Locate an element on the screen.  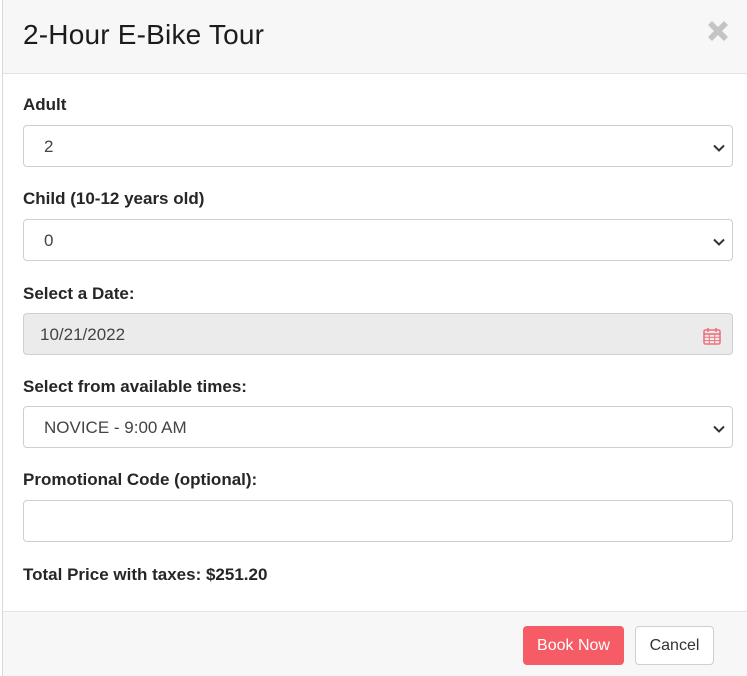
adult-label: Adult is located at coordinates (45, 104).